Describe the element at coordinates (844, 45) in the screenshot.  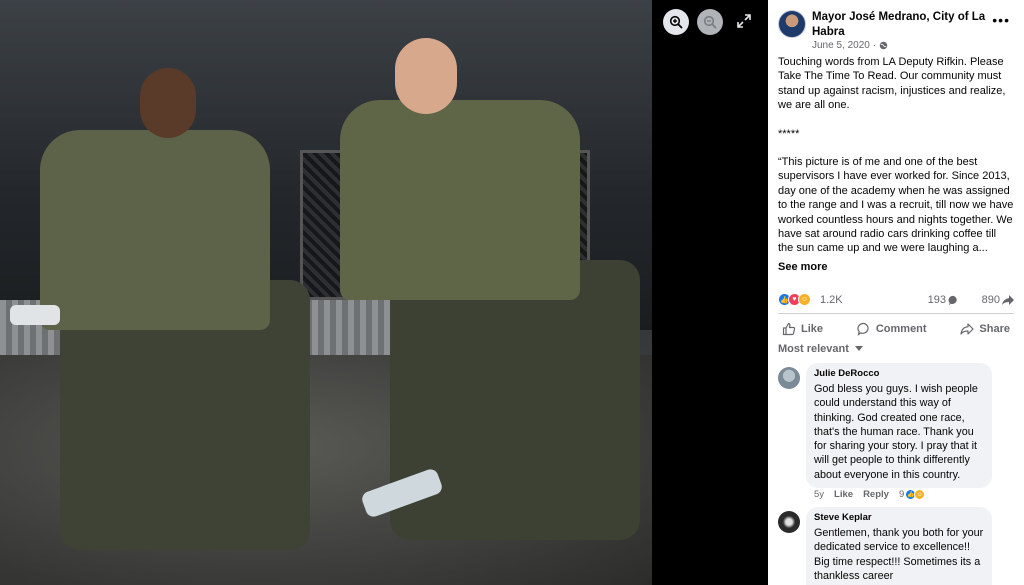
I see `post-date: June 5, 2020 ·` at that location.